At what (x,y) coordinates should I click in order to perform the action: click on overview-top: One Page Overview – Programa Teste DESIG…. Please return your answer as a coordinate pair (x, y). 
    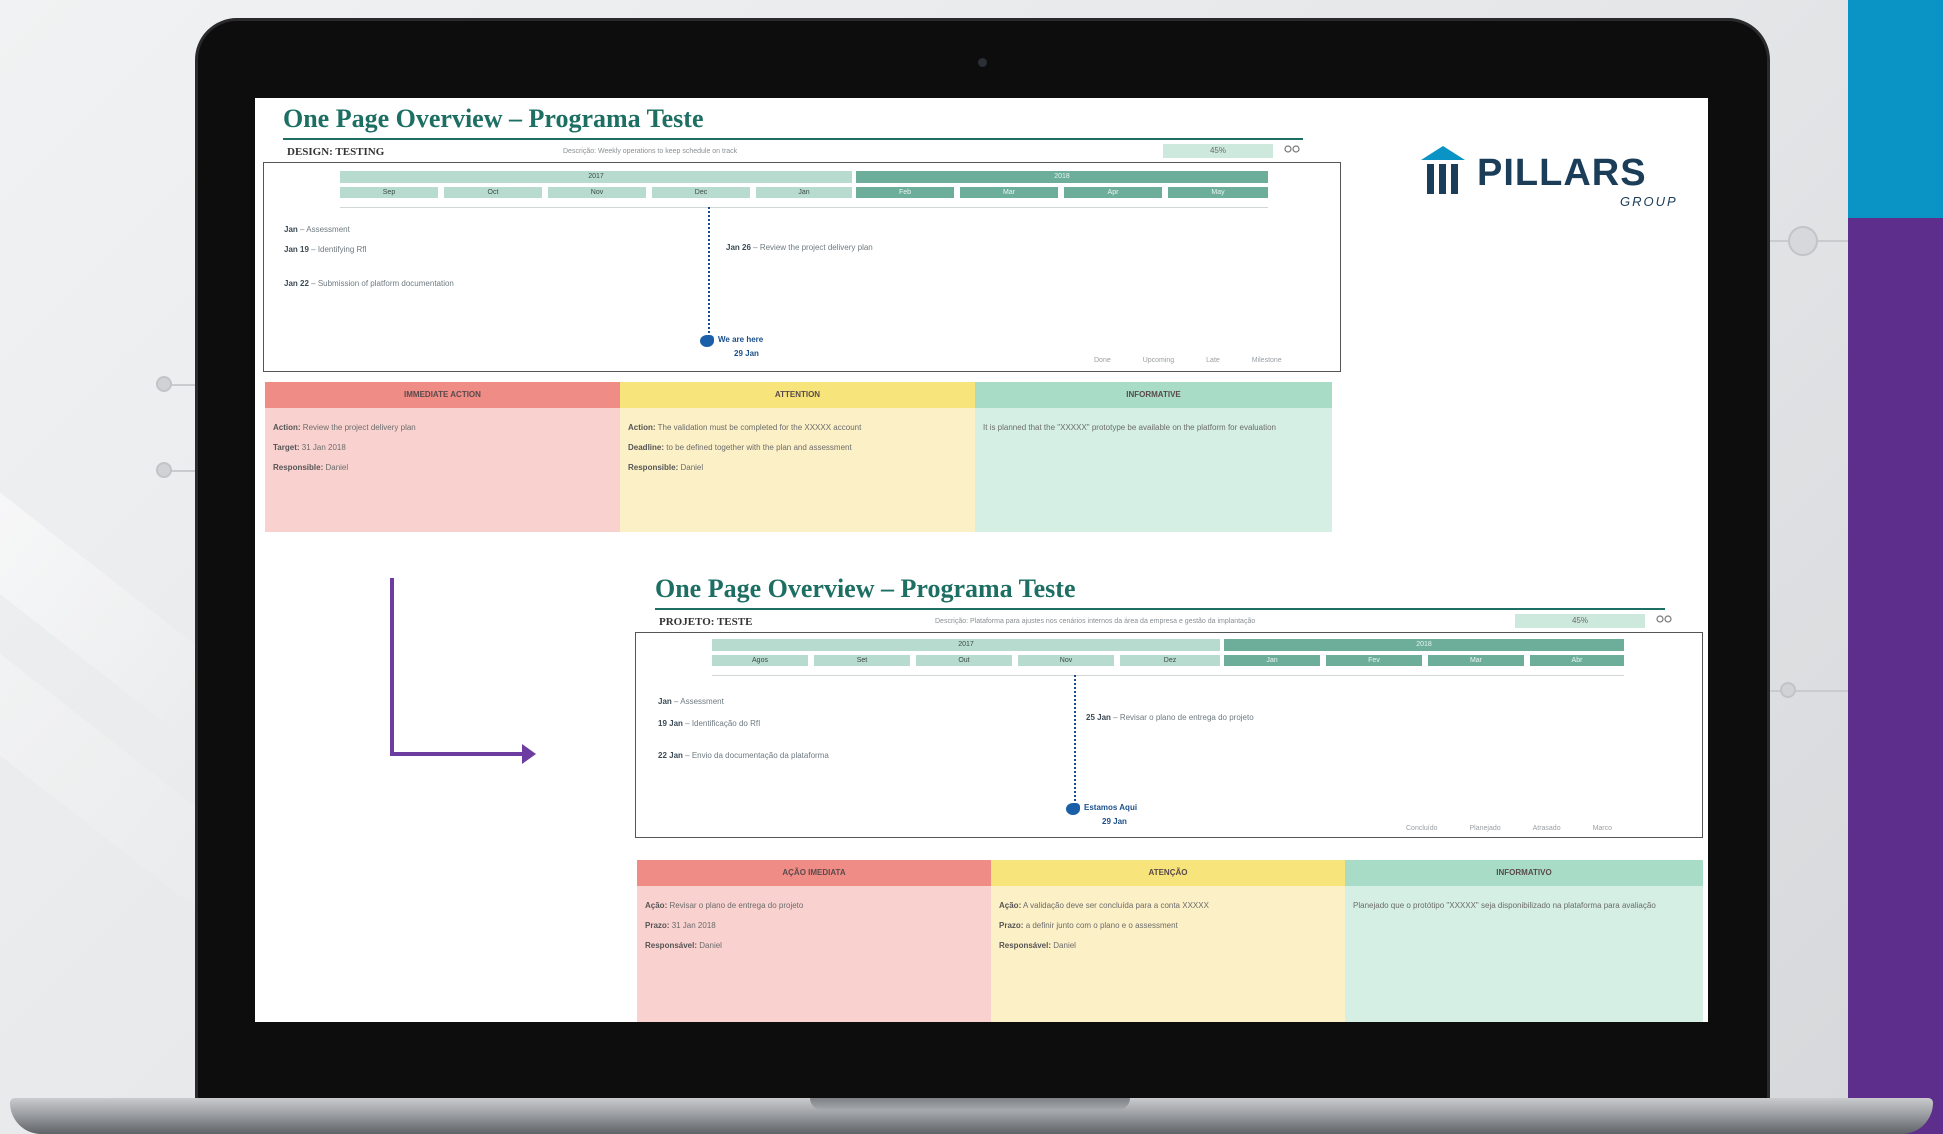
    Looking at the image, I should click on (818, 133).